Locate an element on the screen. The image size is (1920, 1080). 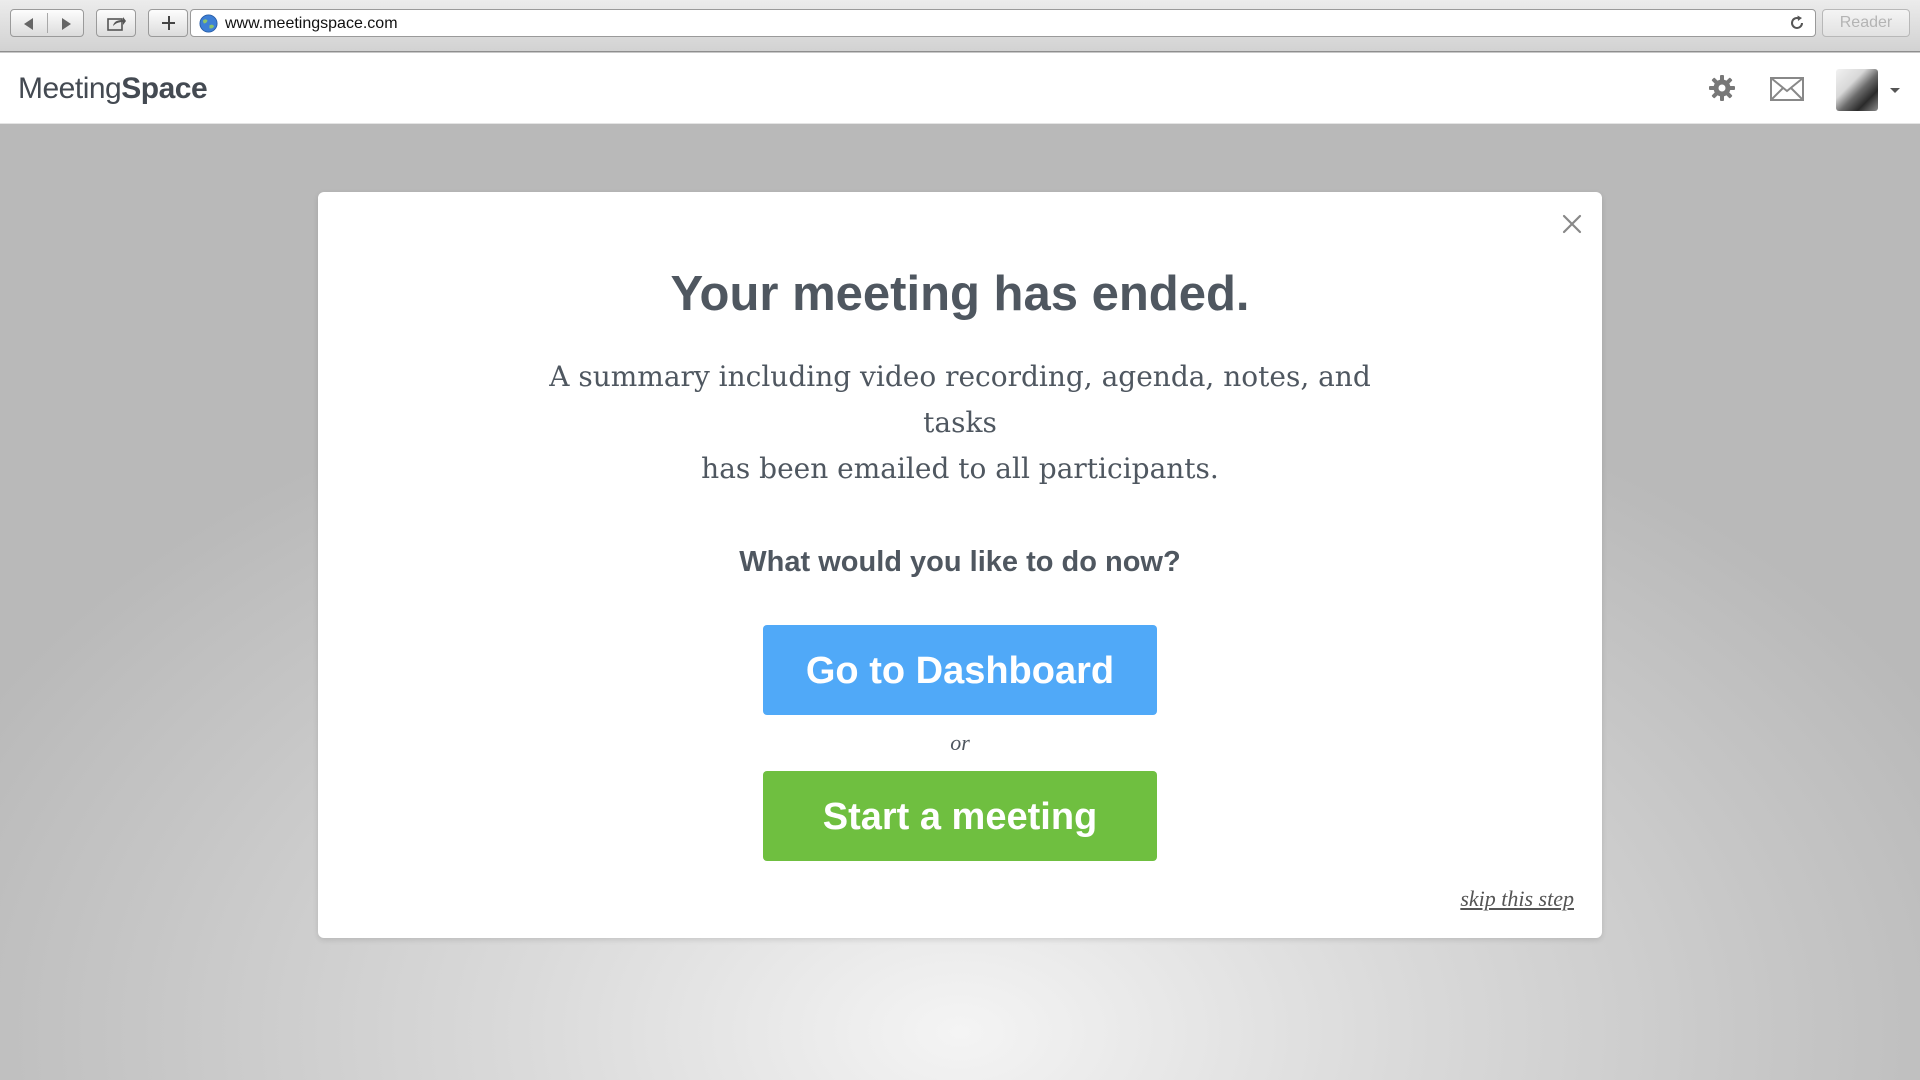
or-separator: or is located at coordinates (960, 742).